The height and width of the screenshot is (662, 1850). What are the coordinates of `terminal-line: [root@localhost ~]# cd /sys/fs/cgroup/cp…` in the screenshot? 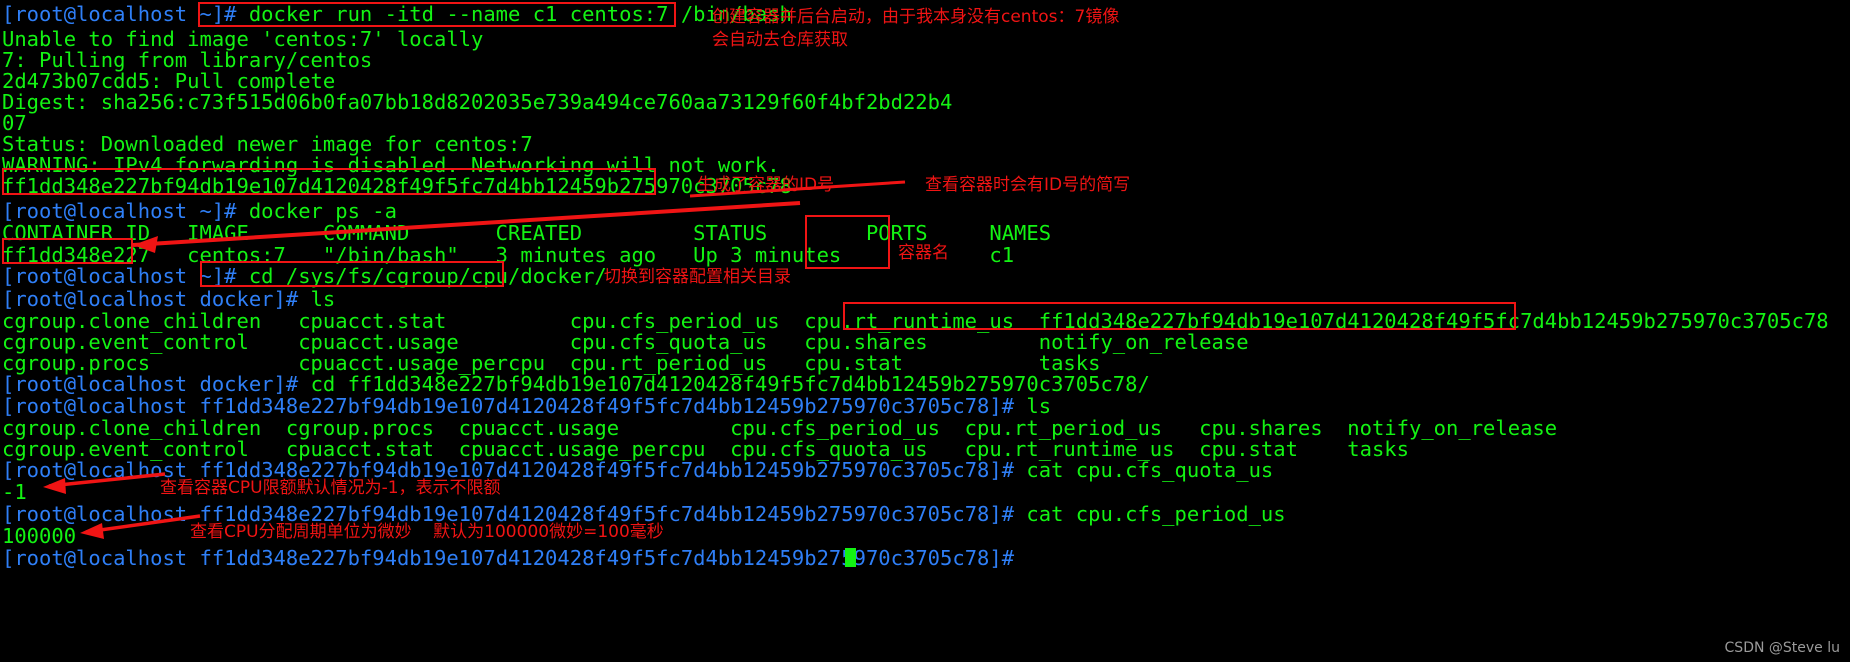 It's located at (304, 276).